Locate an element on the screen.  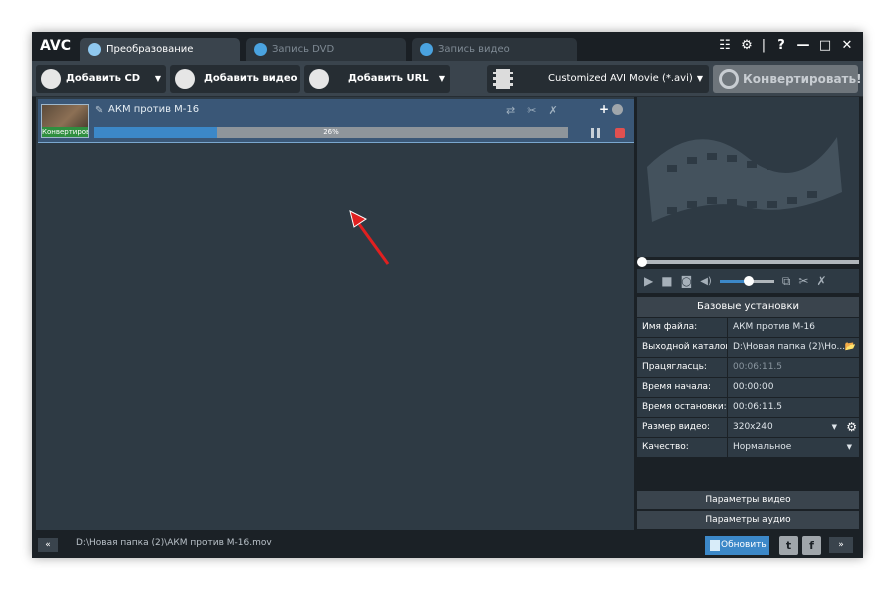
player-controls: ▶ ■ ◙ ◀) ⧉ ✂ ✗ is located at coordinates (748, 281).